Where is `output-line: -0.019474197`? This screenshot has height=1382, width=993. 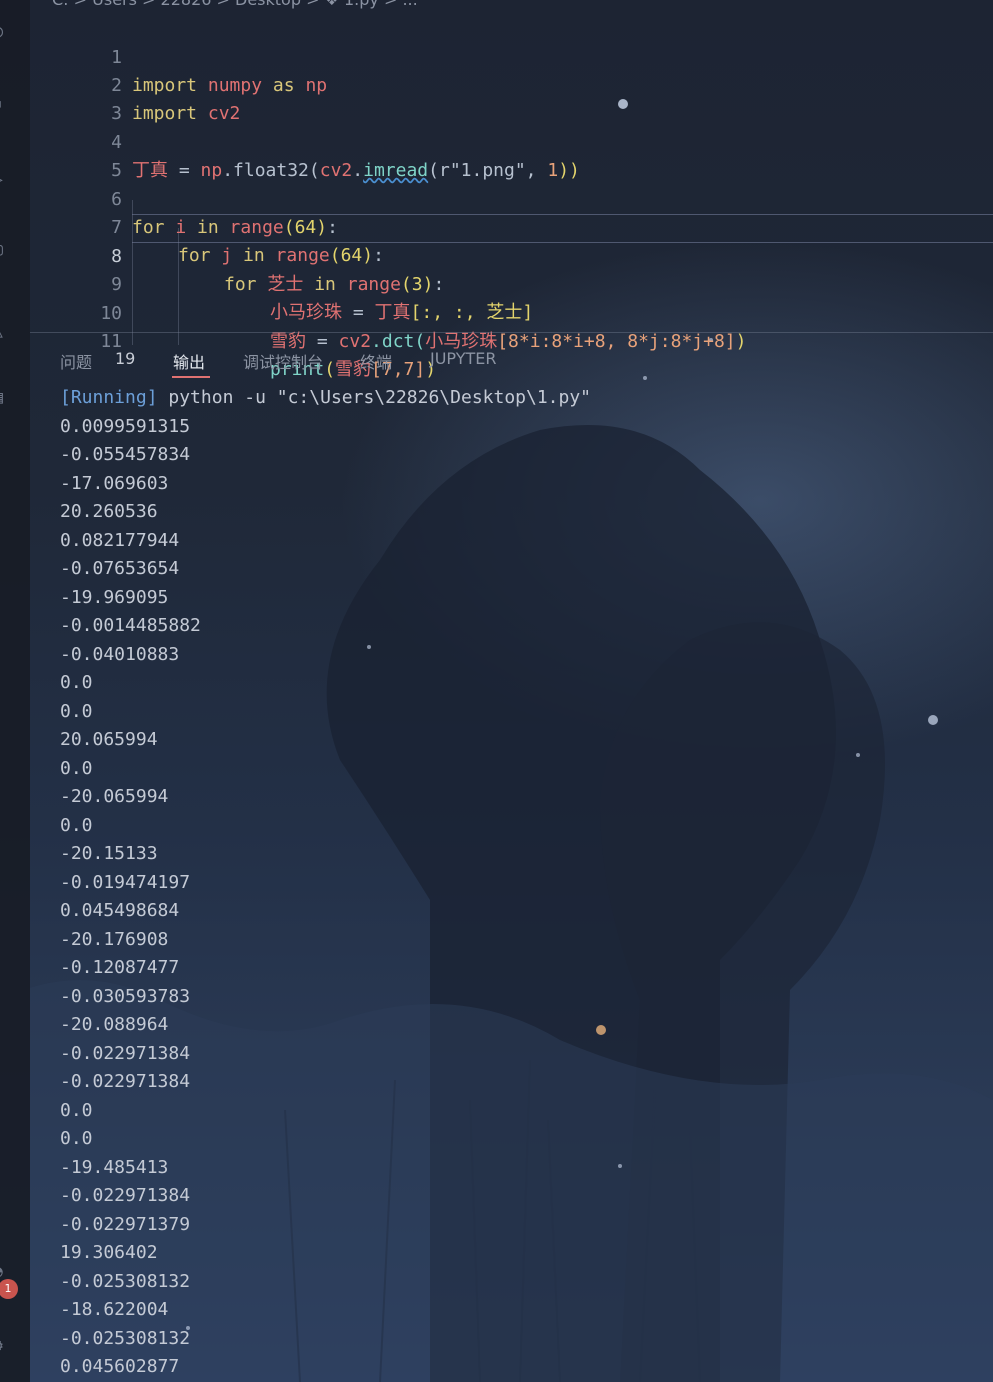
output-line: -0.019474197 is located at coordinates (125, 882).